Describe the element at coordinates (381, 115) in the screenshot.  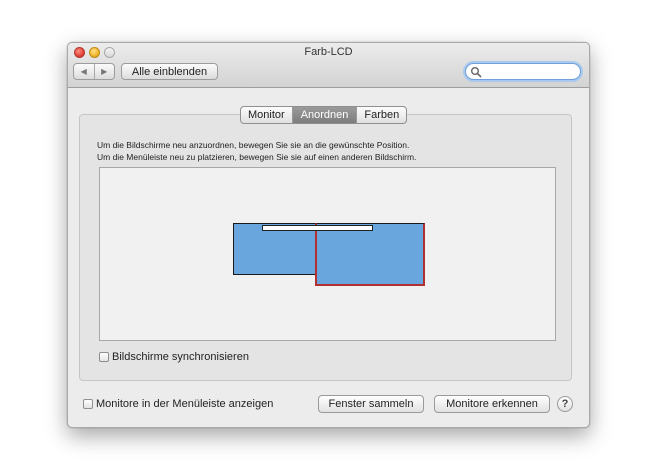
I see `tab-farben: Farben` at that location.